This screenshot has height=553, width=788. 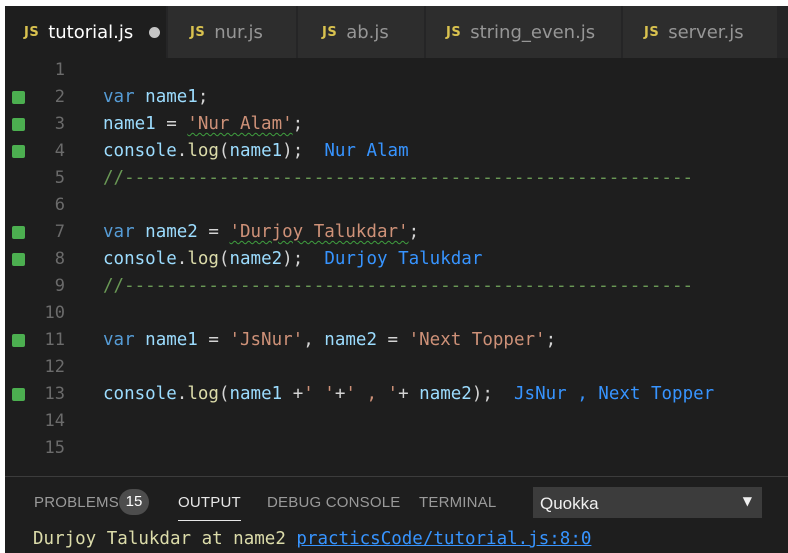 What do you see at coordinates (367, 32) in the screenshot?
I see `tab-label: ab.js` at bounding box center [367, 32].